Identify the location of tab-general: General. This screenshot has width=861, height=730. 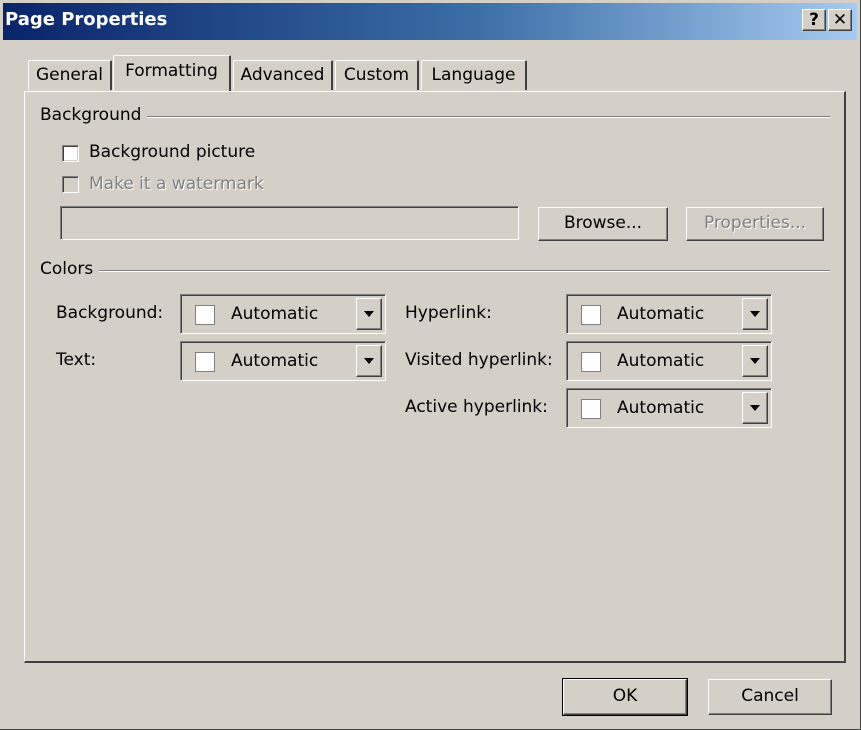
(70, 75).